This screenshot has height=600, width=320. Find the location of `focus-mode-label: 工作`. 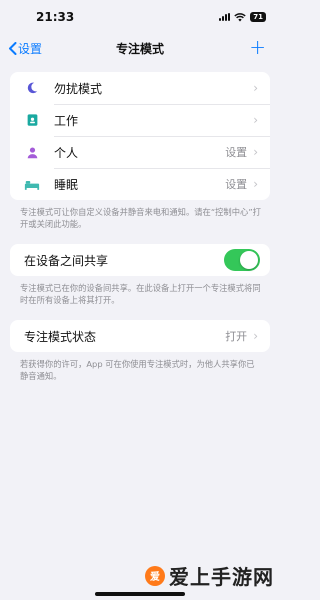

focus-mode-label: 工作 is located at coordinates (66, 120).